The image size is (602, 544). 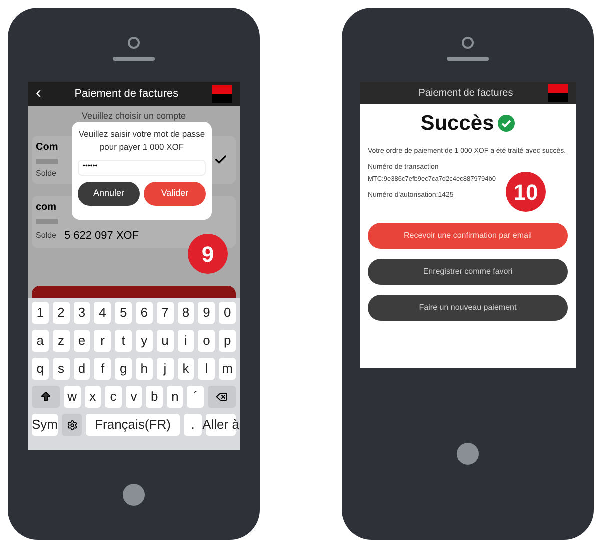 I want to click on action-button: Enregistrer comme favori, so click(x=468, y=272).